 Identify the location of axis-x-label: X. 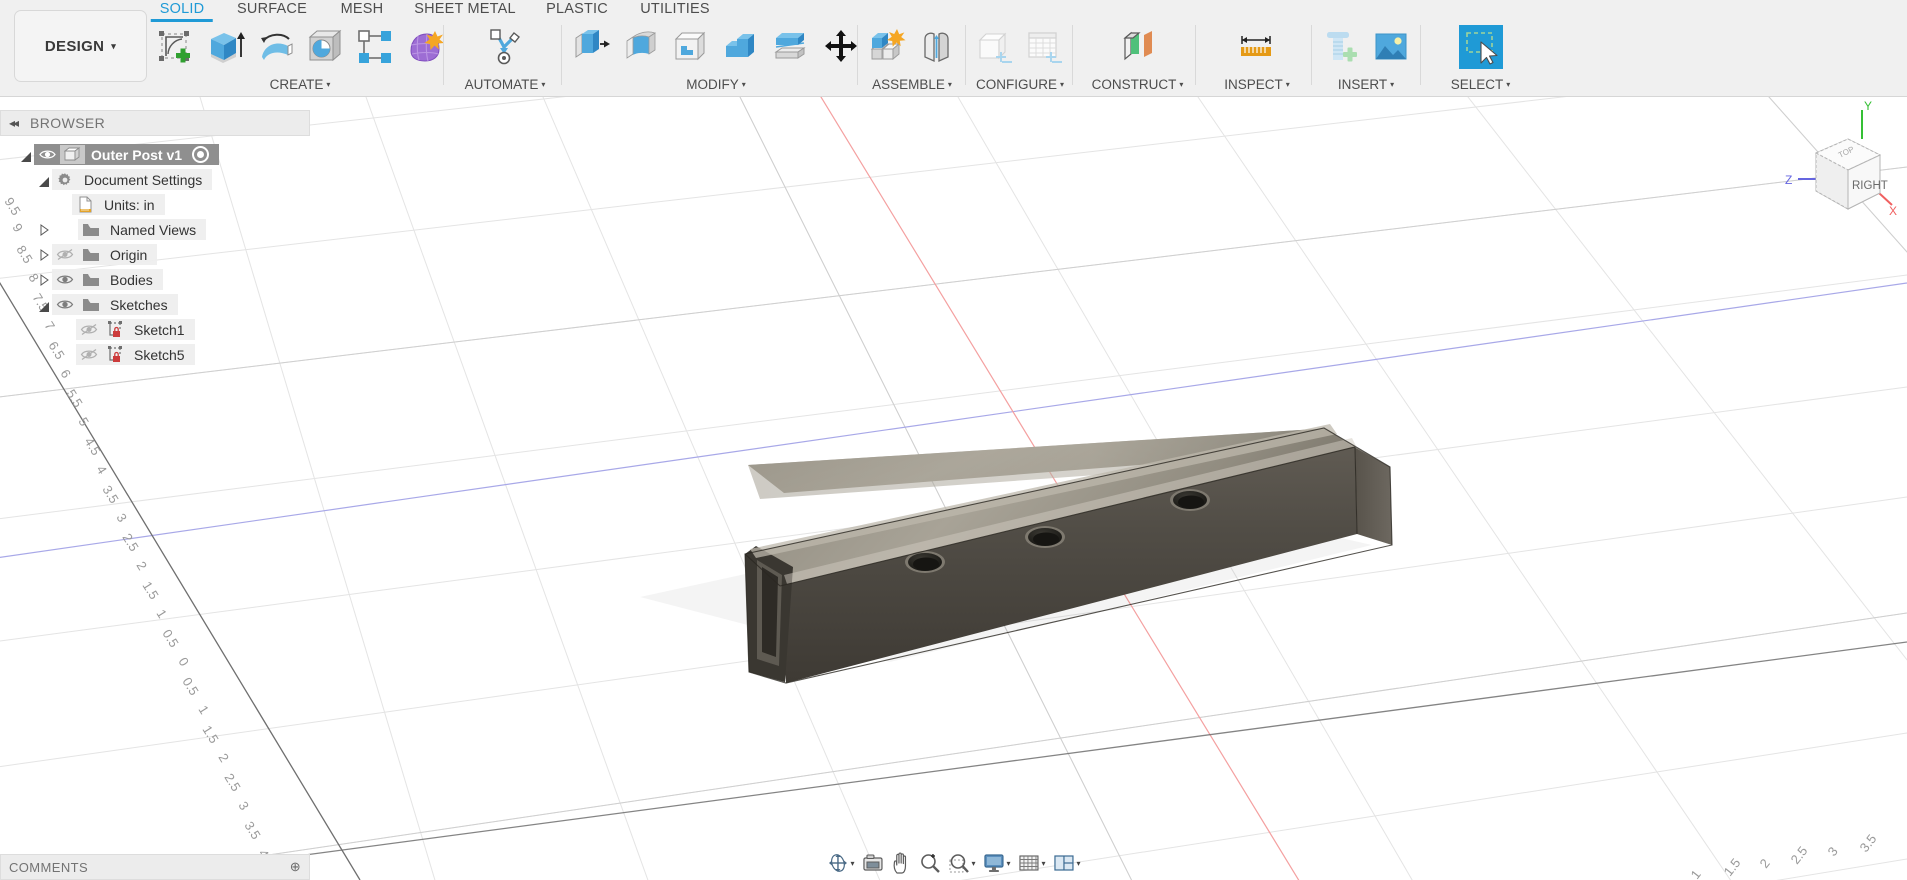
(1893, 210).